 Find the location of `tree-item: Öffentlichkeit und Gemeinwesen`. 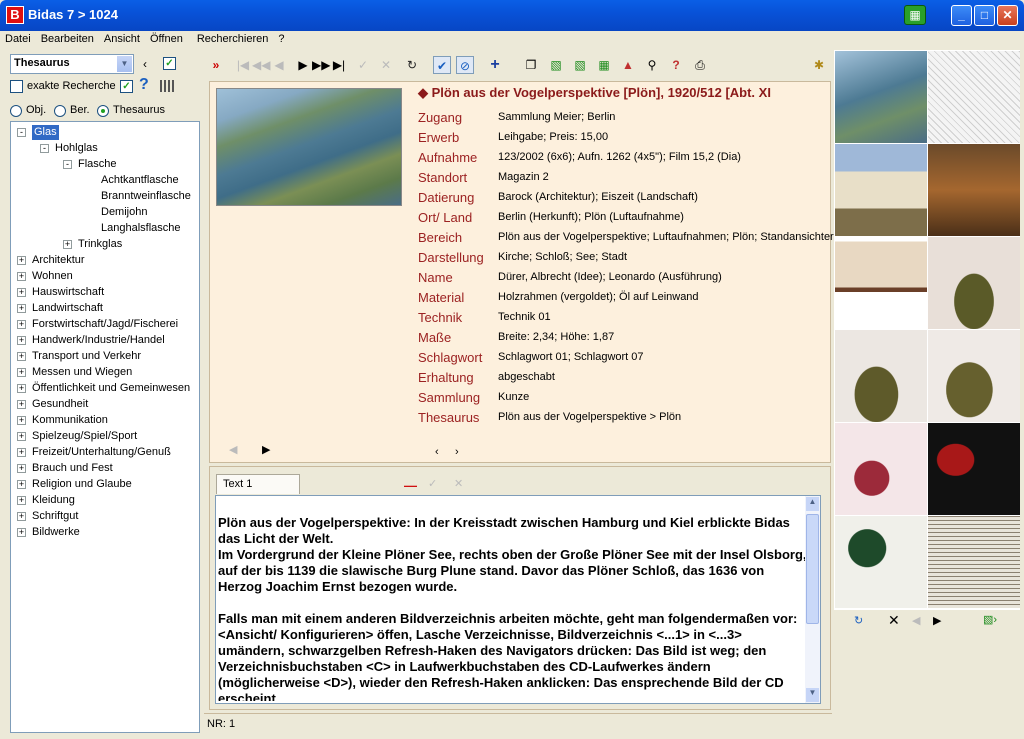

tree-item: Öffentlichkeit und Gemeinwesen is located at coordinates (111, 388).